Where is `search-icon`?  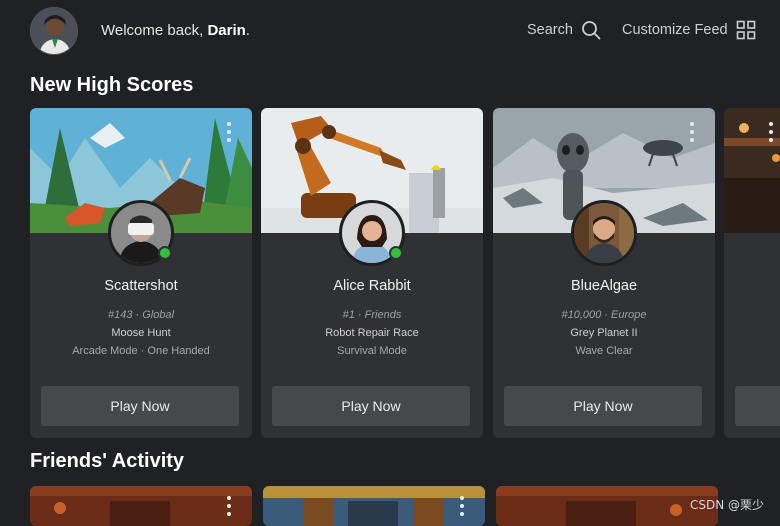 search-icon is located at coordinates (591, 30).